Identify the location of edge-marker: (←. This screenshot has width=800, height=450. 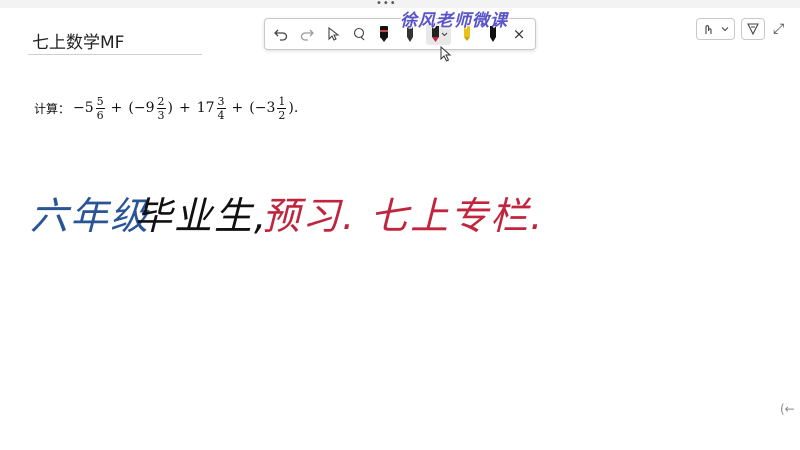
(787, 409).